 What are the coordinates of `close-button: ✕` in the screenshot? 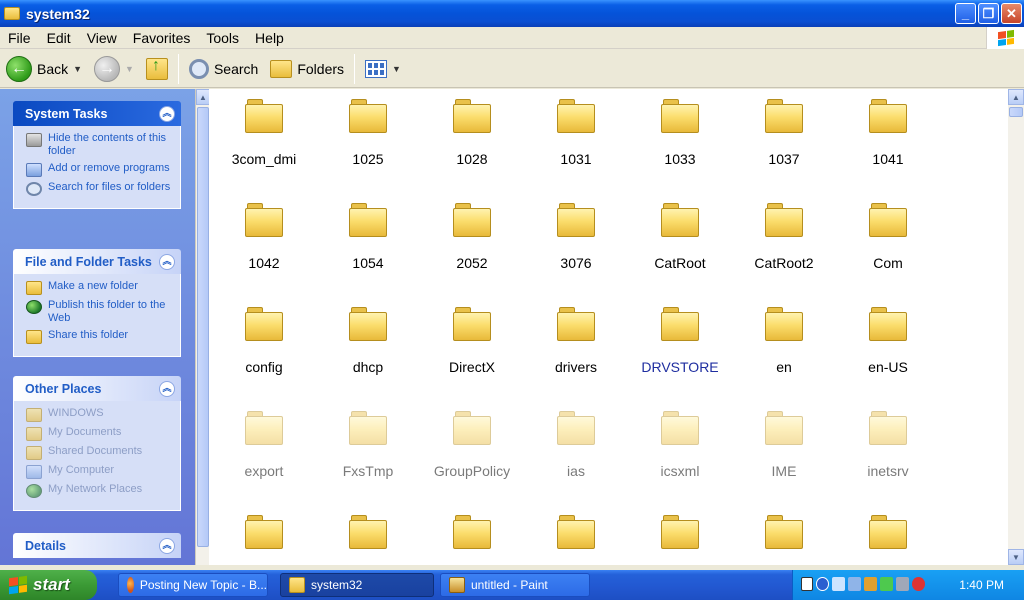 It's located at (1011, 13).